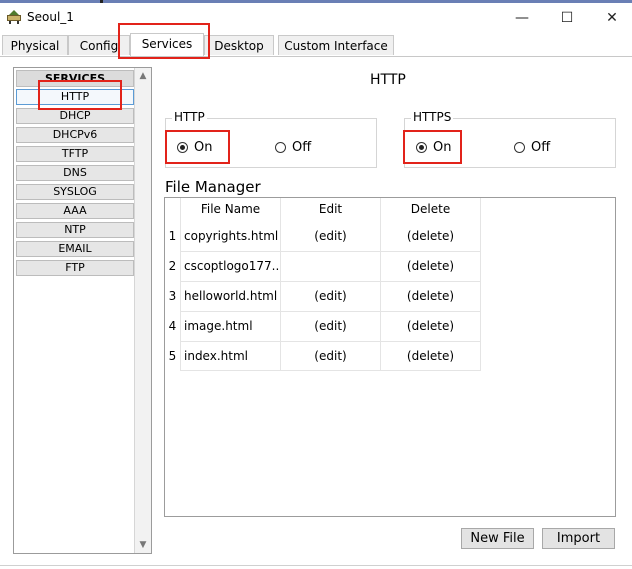 The width and height of the screenshot is (632, 569). I want to click on window-title: Seoul_1, so click(50, 17).